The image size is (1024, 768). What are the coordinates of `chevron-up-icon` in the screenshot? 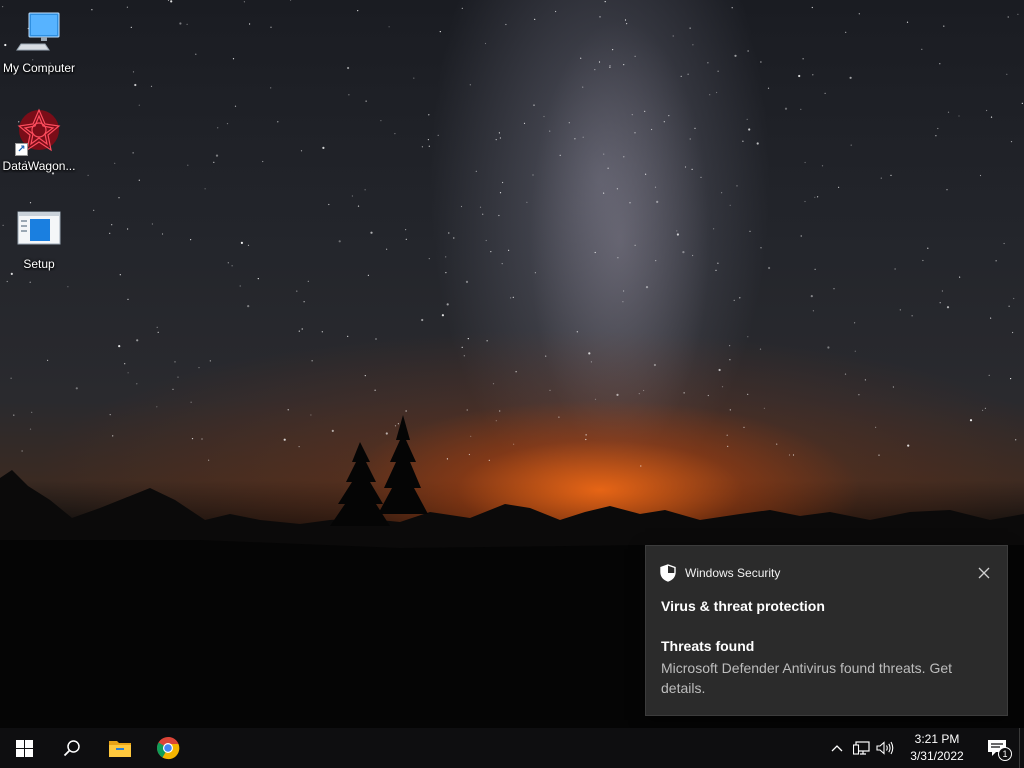 It's located at (837, 748).